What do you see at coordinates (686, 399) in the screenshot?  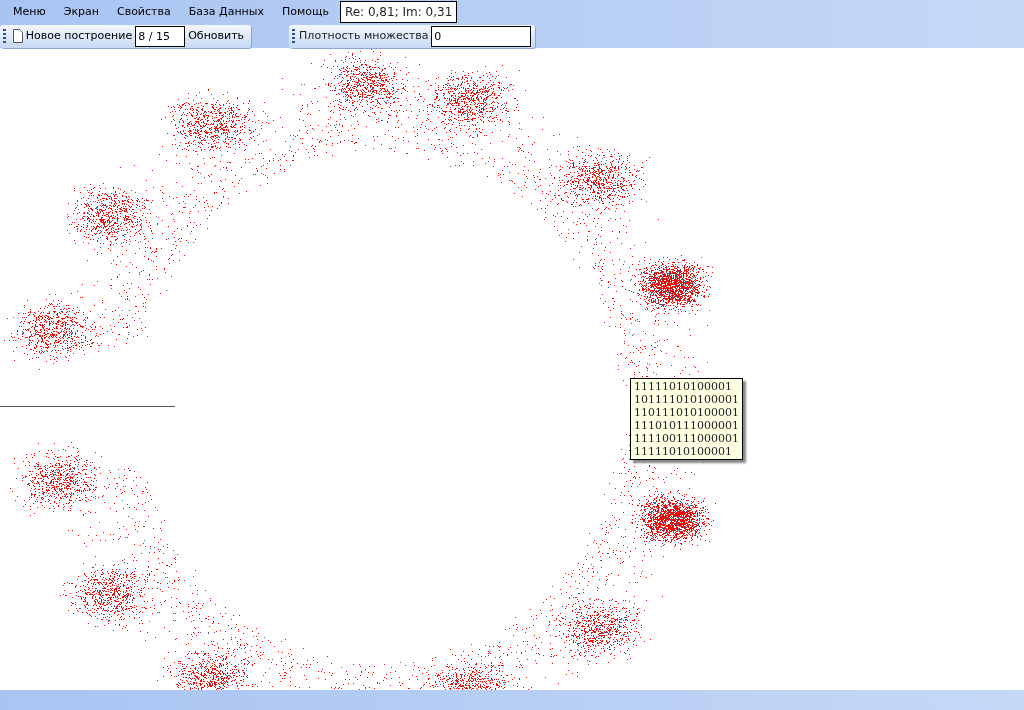 I see `tooltip-line: 101111010100001` at bounding box center [686, 399].